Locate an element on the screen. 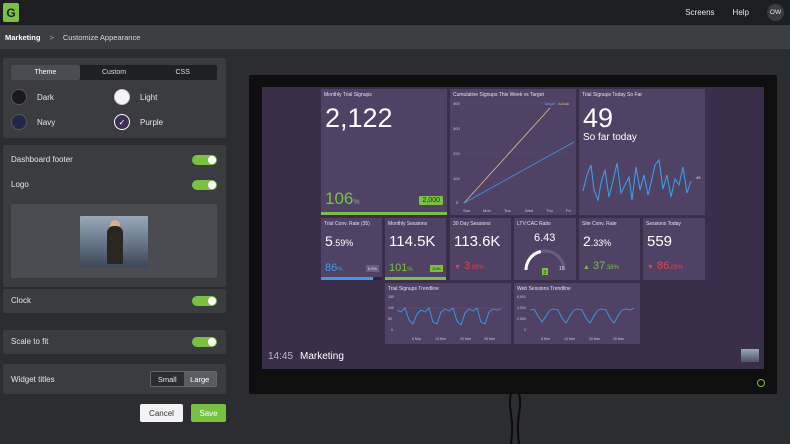  theme-navy-label: Navy is located at coordinates (46, 122).